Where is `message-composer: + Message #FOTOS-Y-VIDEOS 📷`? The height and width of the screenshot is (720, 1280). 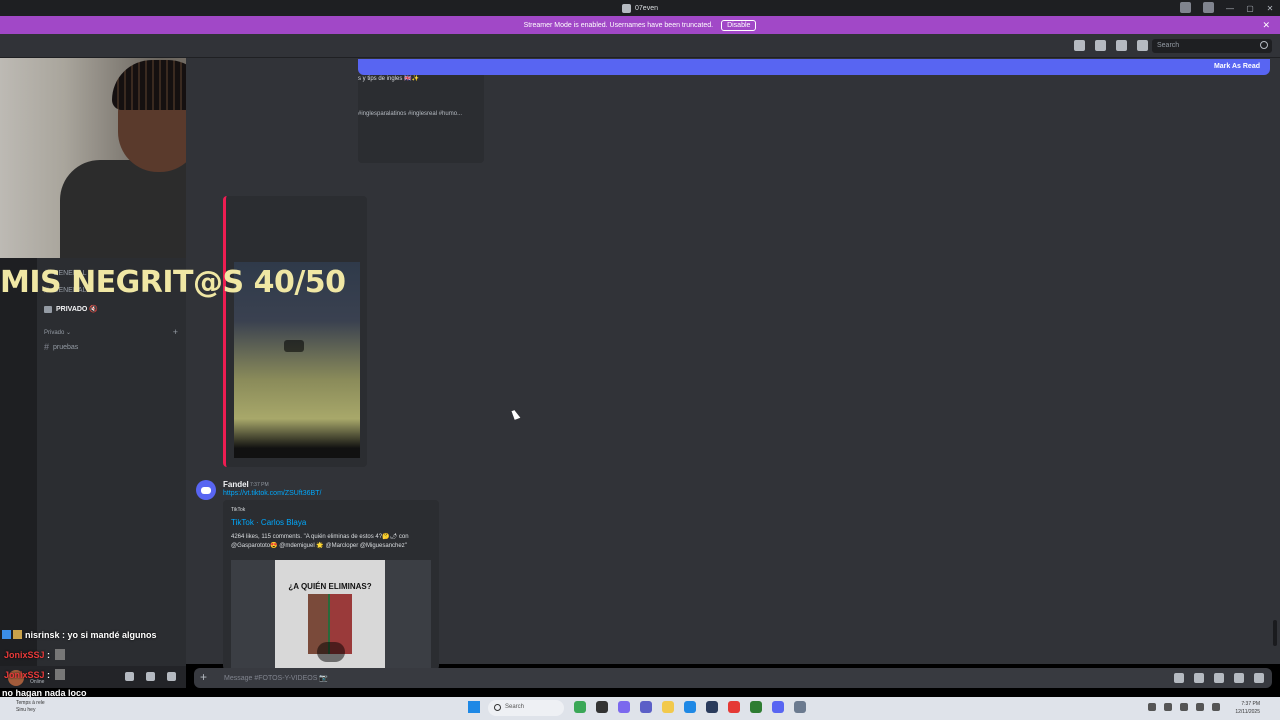 message-composer: + Message #FOTOS-Y-VIDEOS 📷 is located at coordinates (733, 678).